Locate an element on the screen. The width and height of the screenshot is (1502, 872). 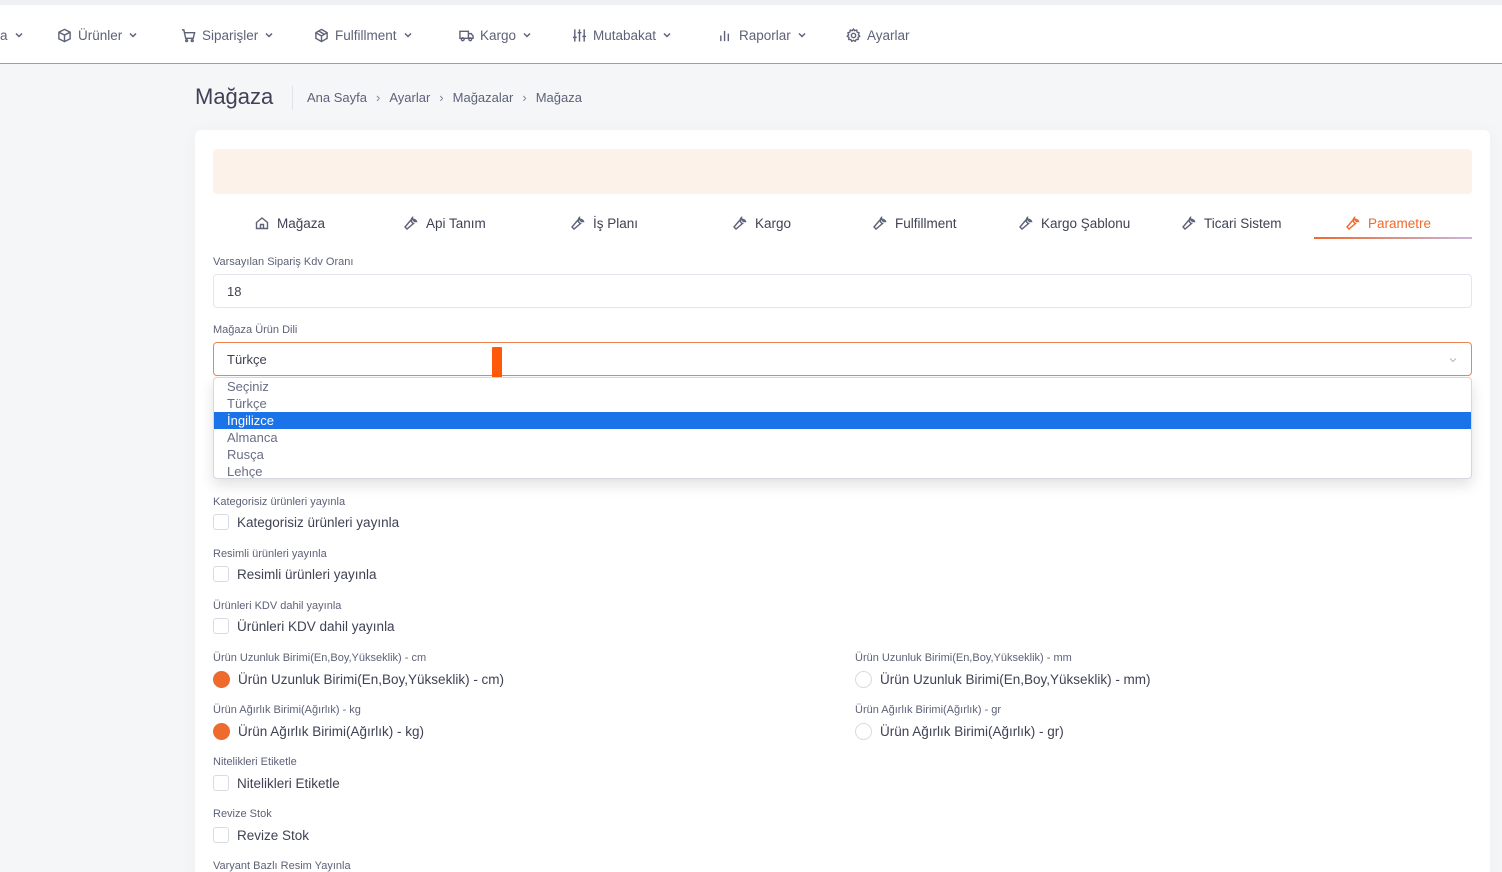
language-select: Türkçe is located at coordinates (842, 359).